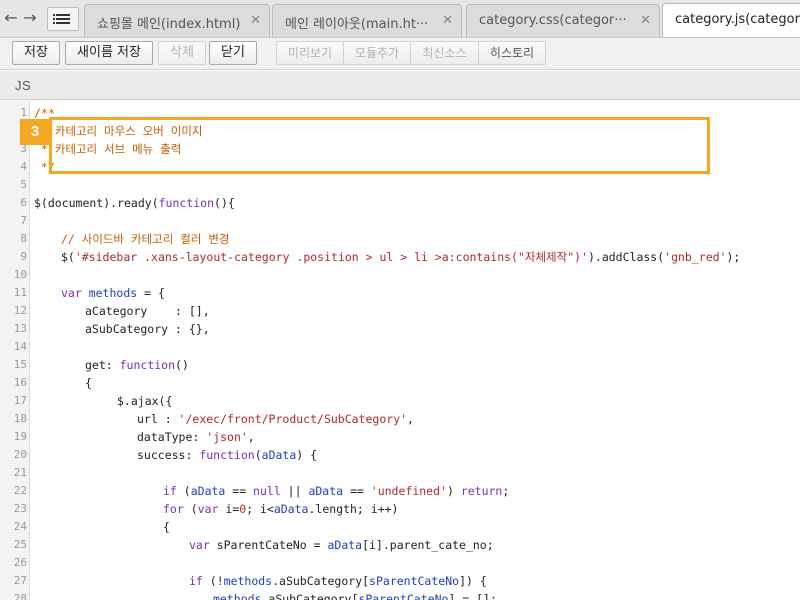  Describe the element at coordinates (414, 581) in the screenshot. I see `code-token: sParentCateNo` at that location.